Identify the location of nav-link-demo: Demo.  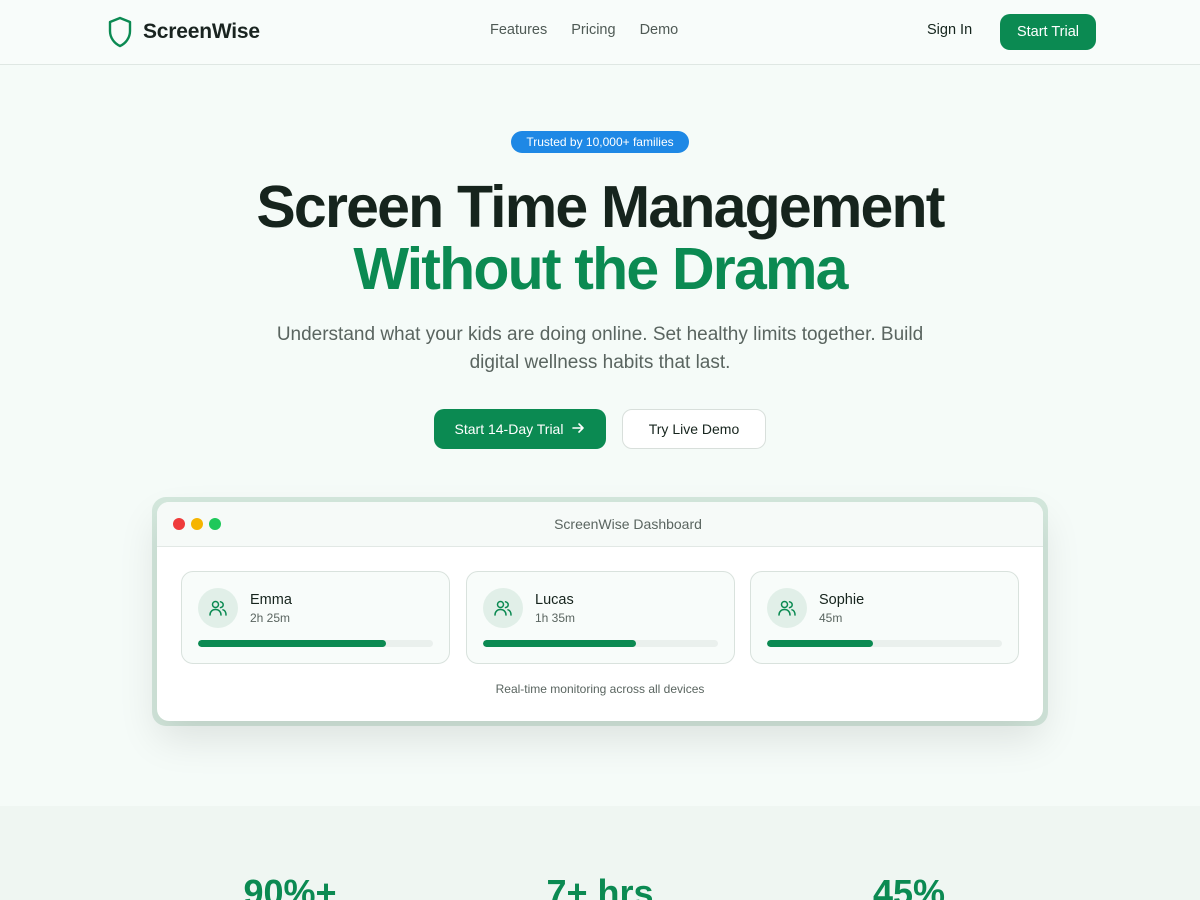
(659, 30).